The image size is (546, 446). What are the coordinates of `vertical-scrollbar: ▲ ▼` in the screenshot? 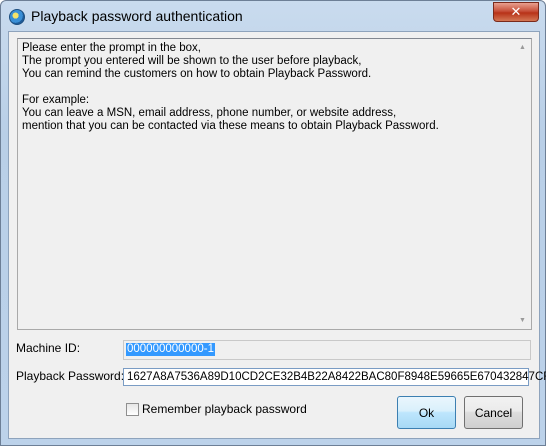 It's located at (522, 184).